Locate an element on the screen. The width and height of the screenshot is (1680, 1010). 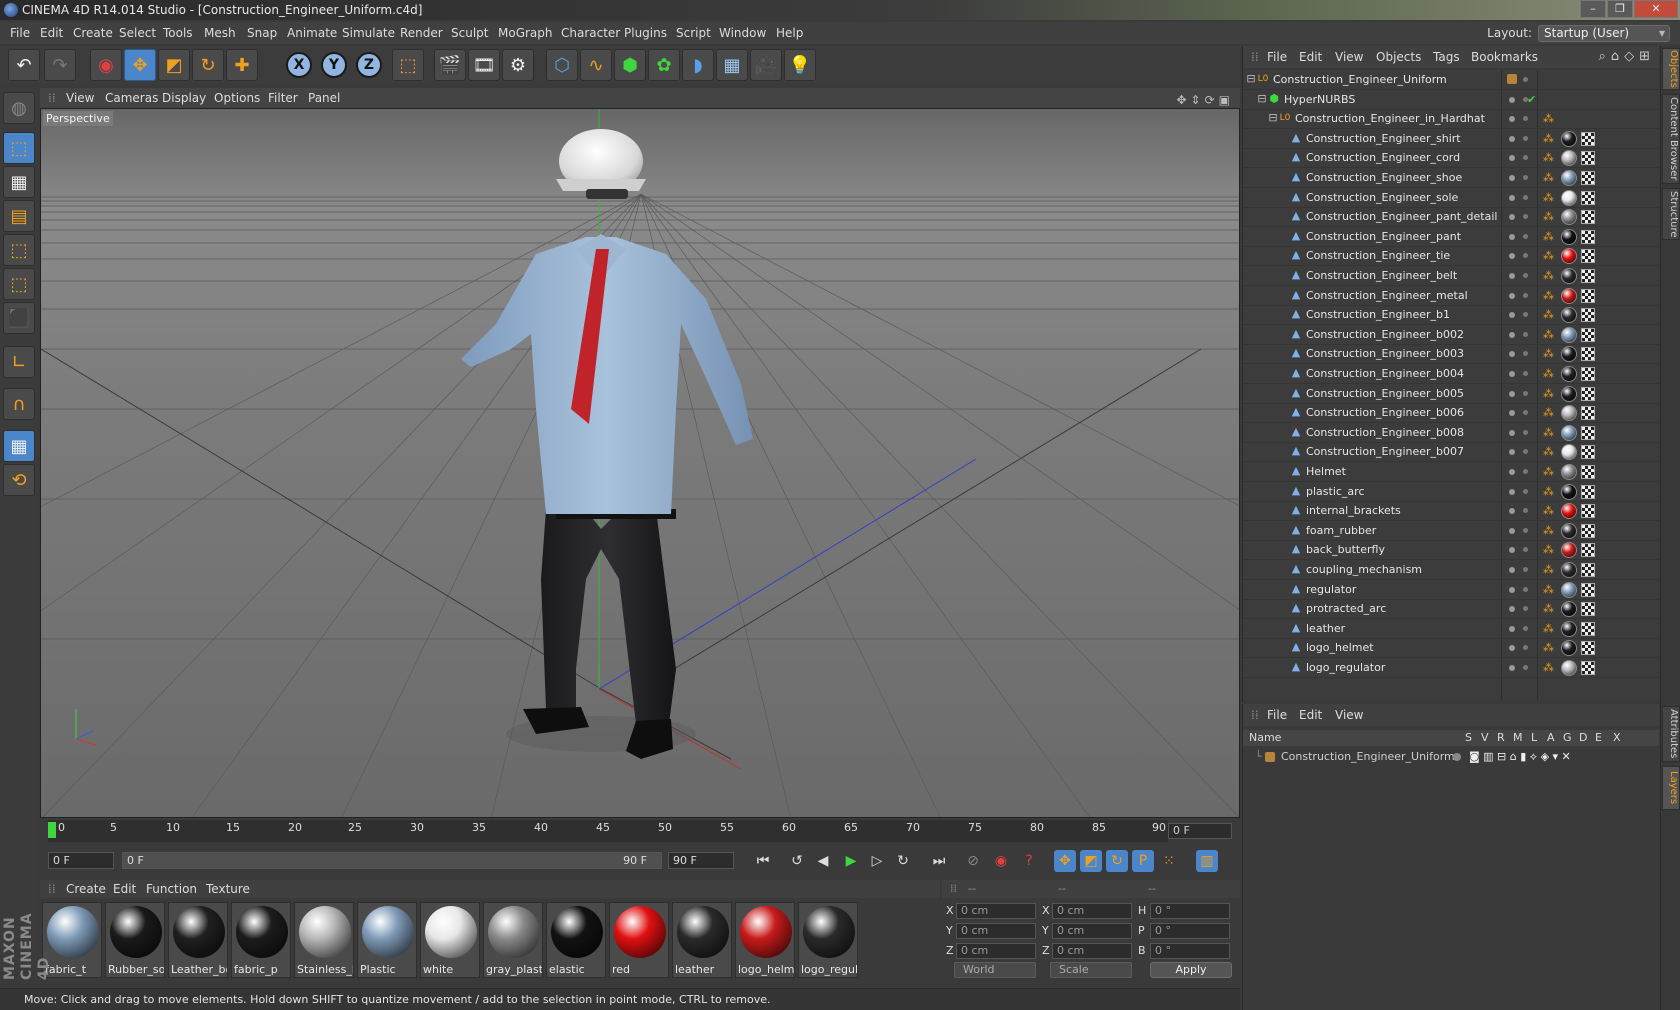
object-row: ▲ regulator ⁂ is located at coordinates (1451, 590).